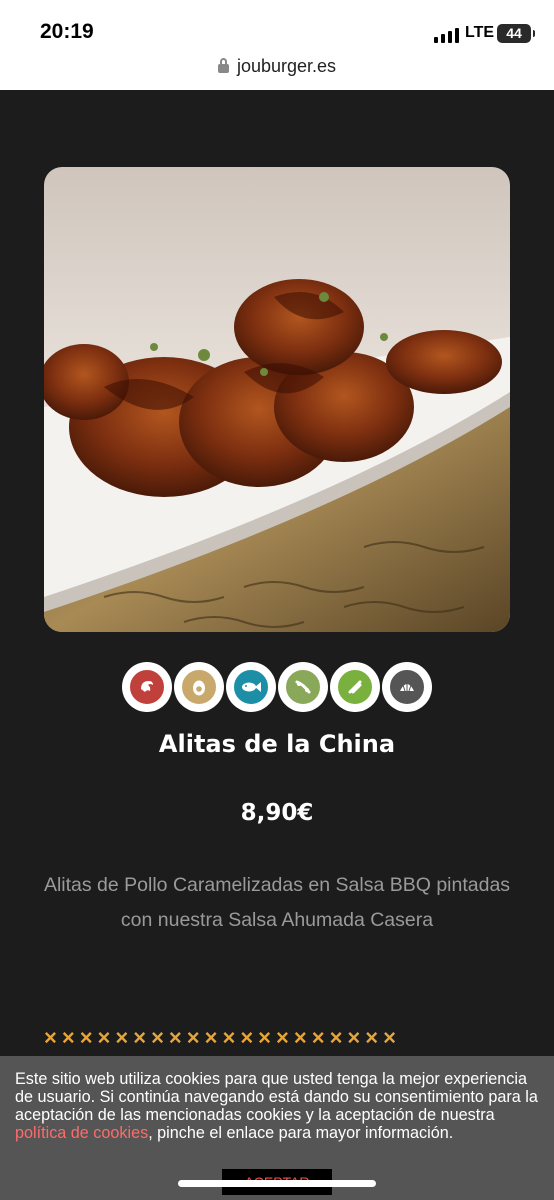 The height and width of the screenshot is (1200, 554). I want to click on signal-icon, so click(447, 35).